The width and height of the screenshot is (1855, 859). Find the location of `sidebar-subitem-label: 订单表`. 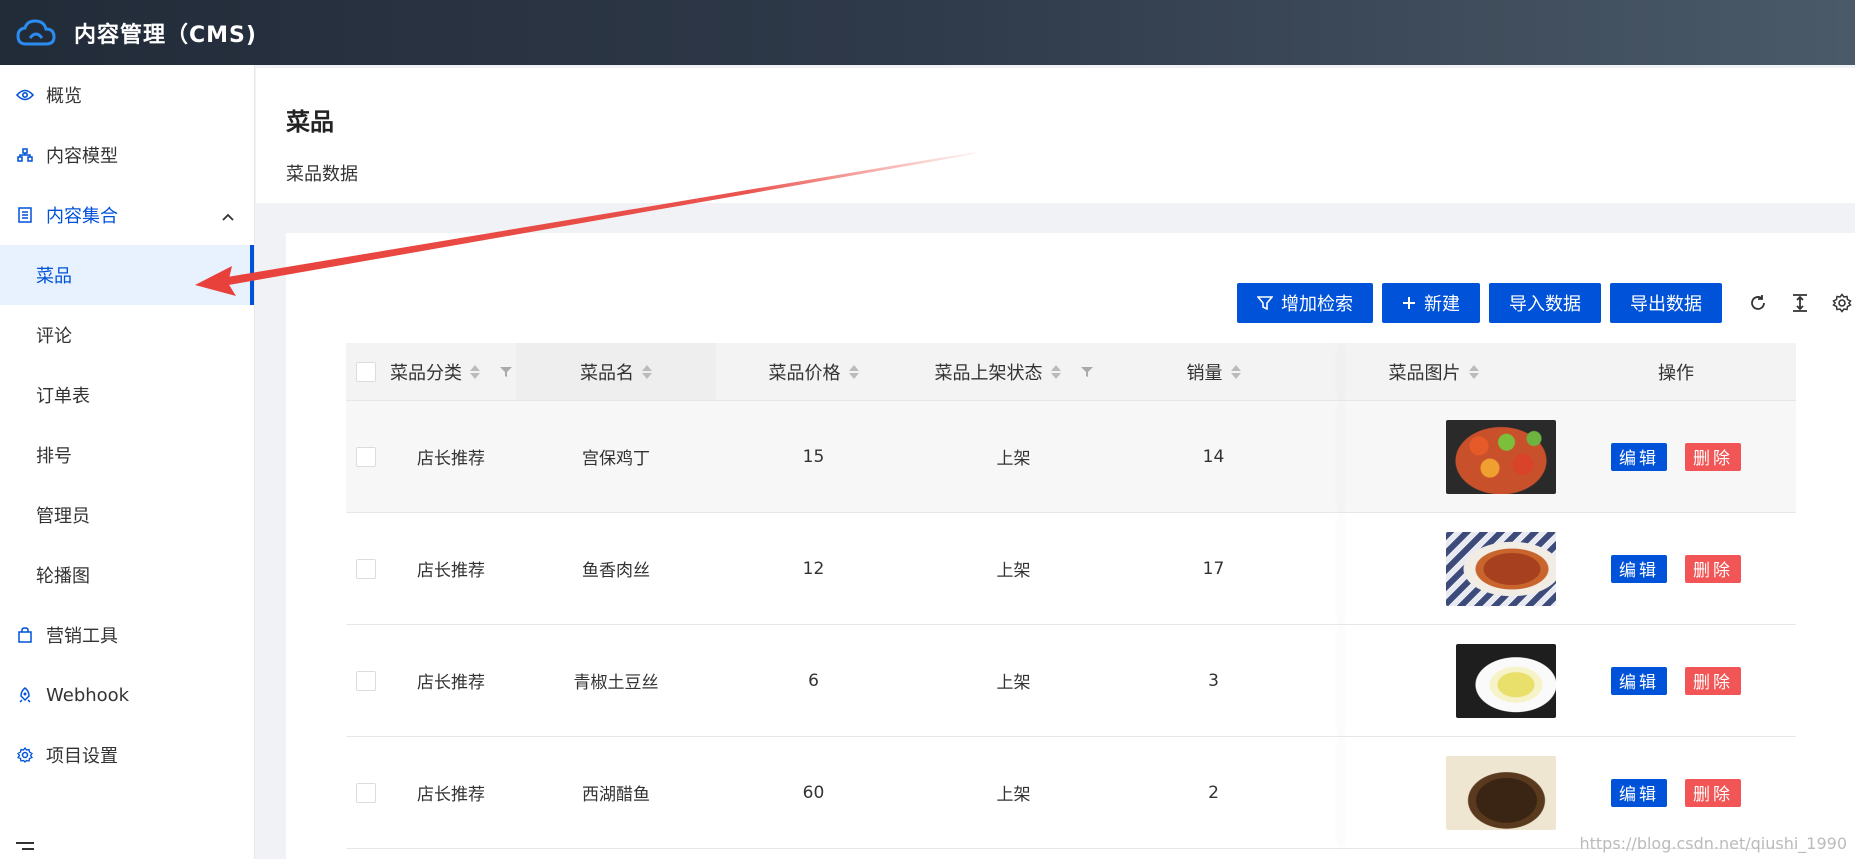

sidebar-subitem-label: 订单表 is located at coordinates (63, 396).